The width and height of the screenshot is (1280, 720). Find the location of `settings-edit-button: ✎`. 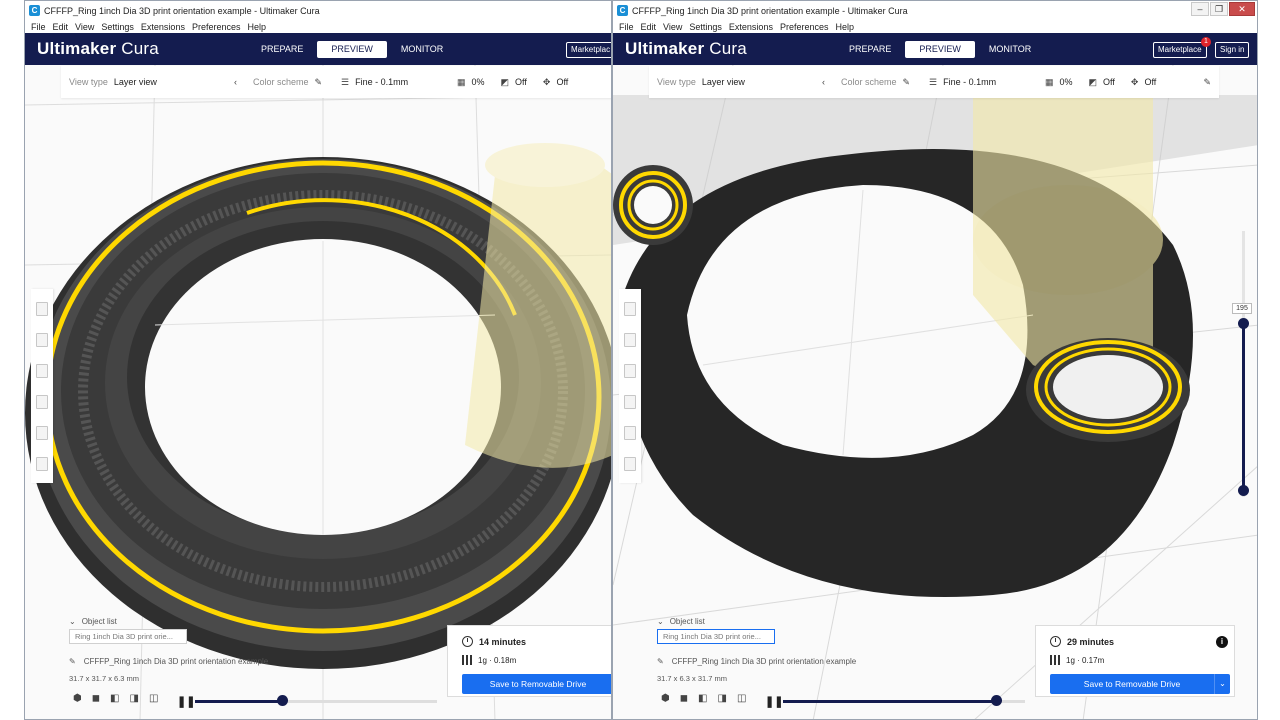

settings-edit-button: ✎ is located at coordinates (1207, 82).